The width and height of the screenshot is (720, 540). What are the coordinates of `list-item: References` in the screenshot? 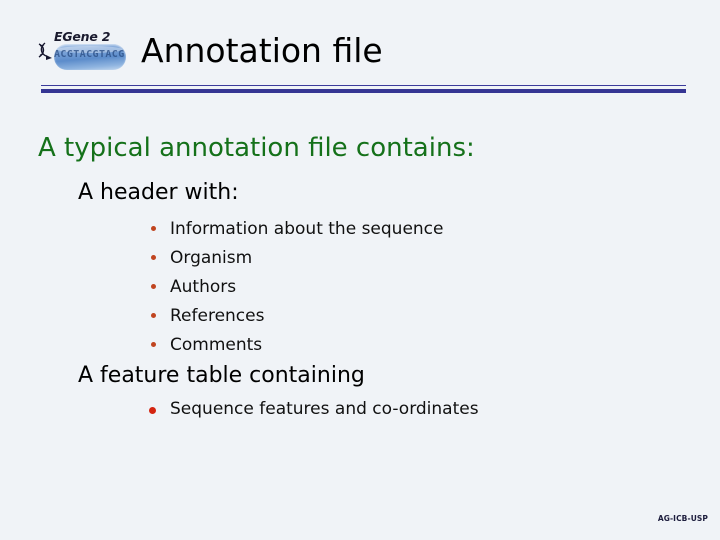 It's located at (296, 315).